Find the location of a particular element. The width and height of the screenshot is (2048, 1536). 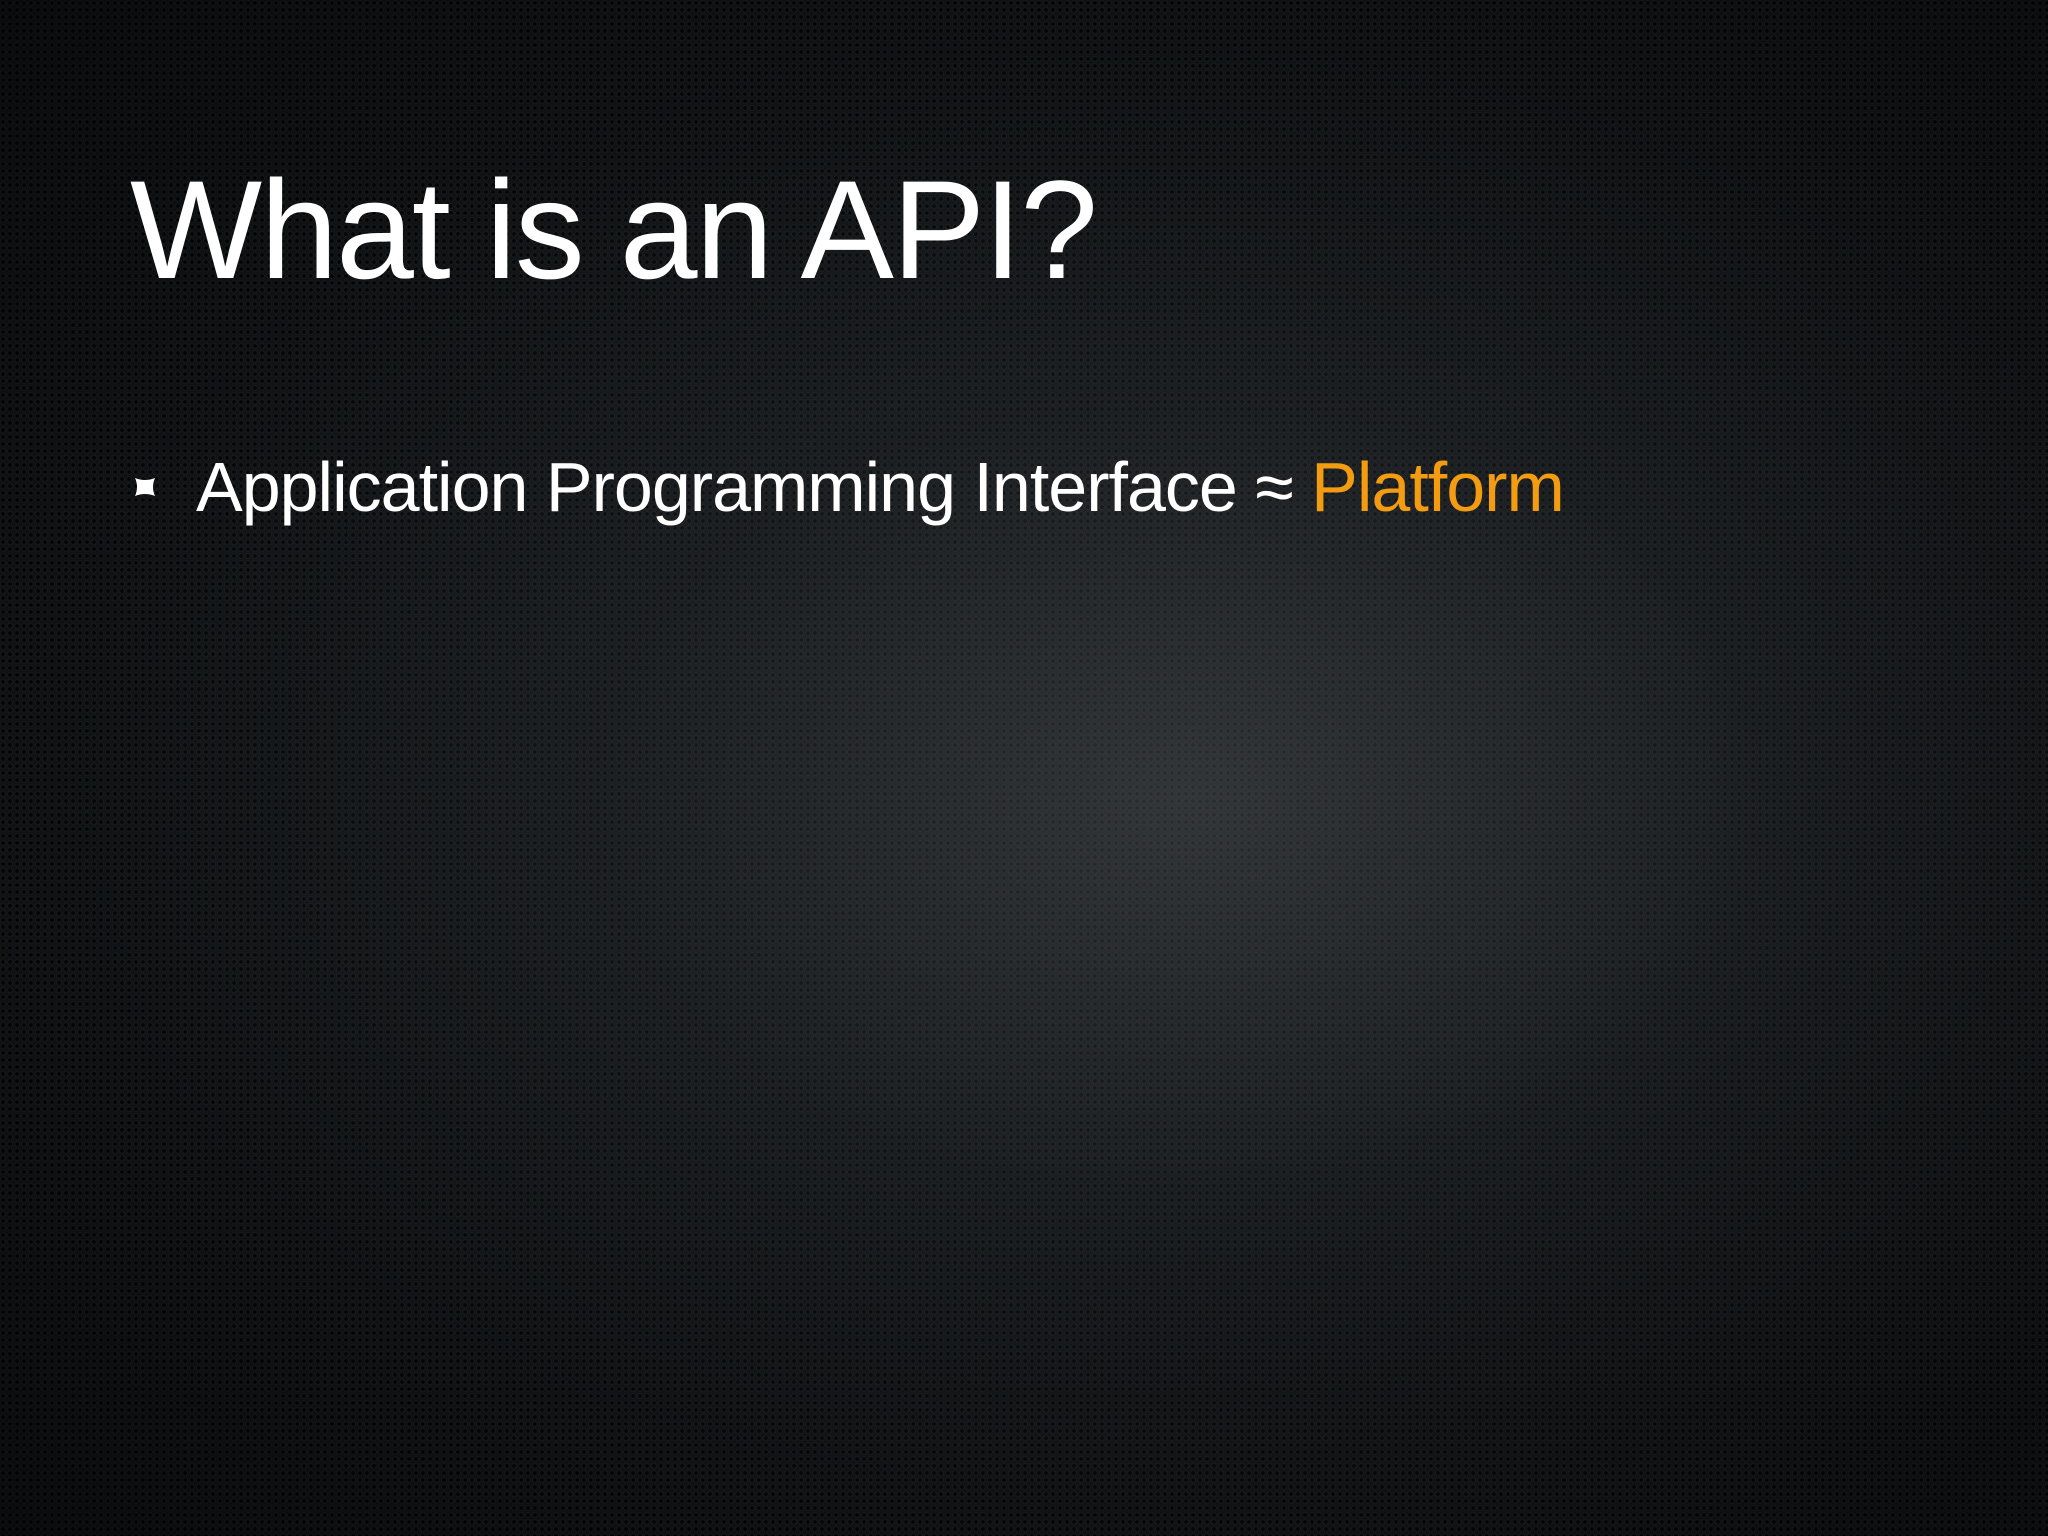

bullet-text-main: Application Programming Interface ≈ is located at coordinates (754, 487).